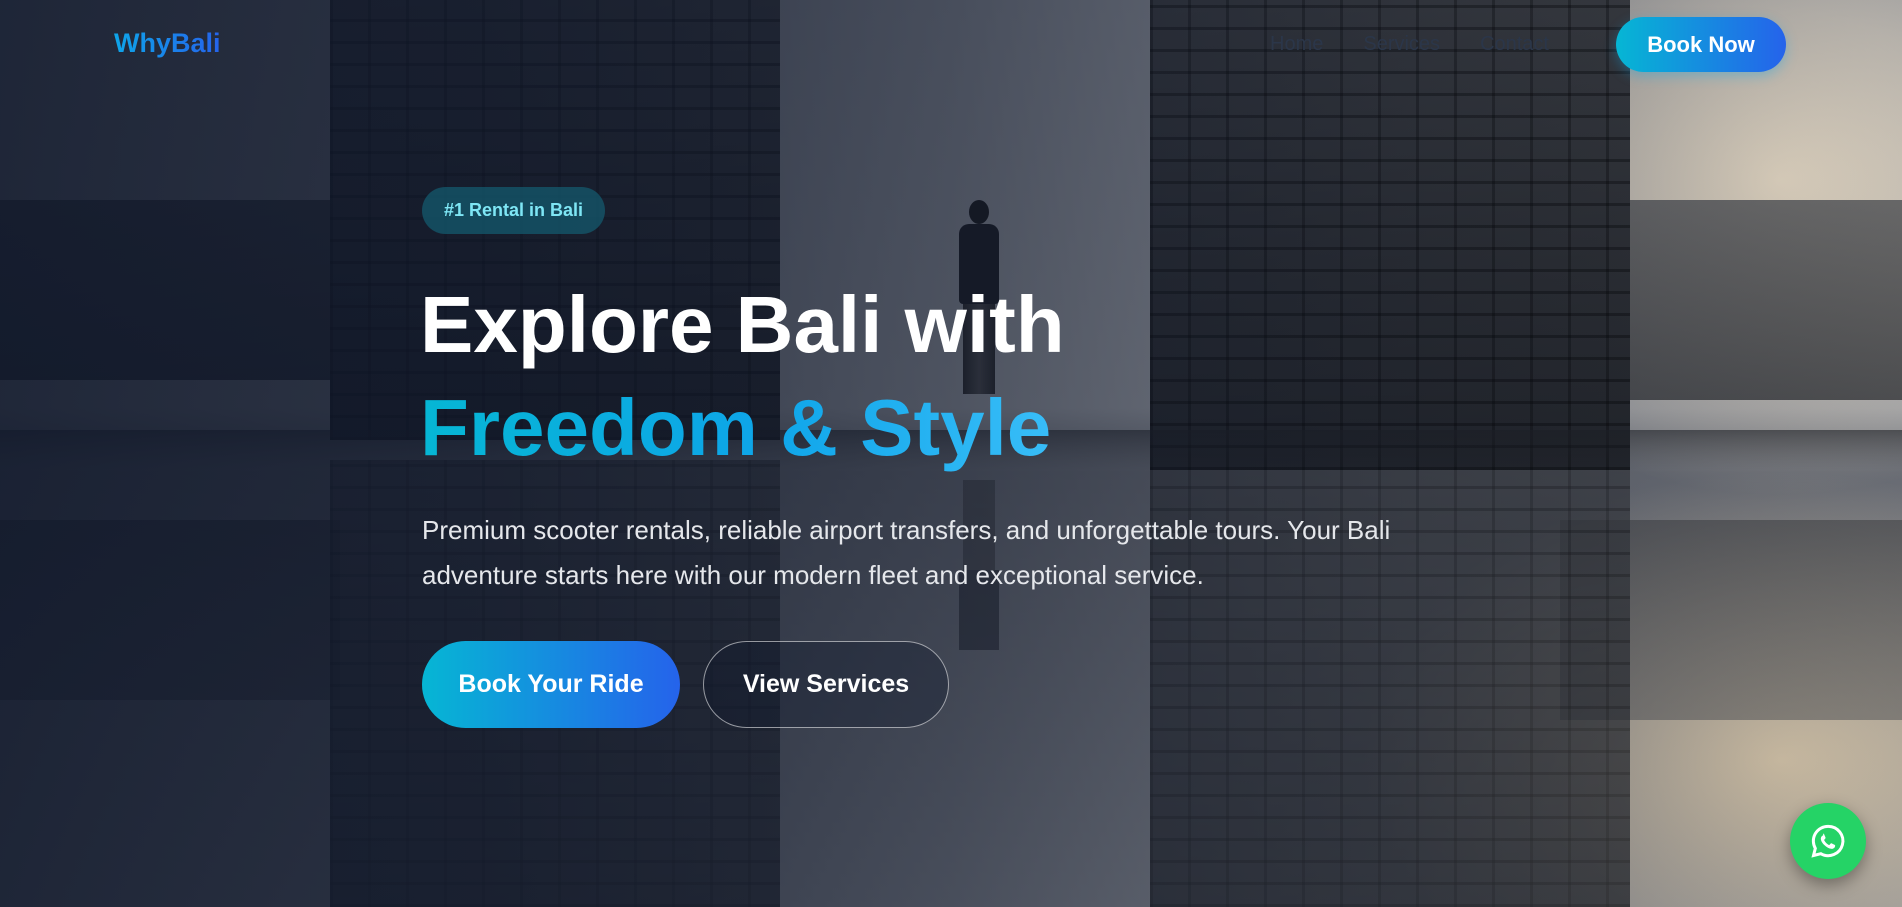 The image size is (1902, 907). Describe the element at coordinates (826, 684) in the screenshot. I see `view-services-button: View Services` at that location.